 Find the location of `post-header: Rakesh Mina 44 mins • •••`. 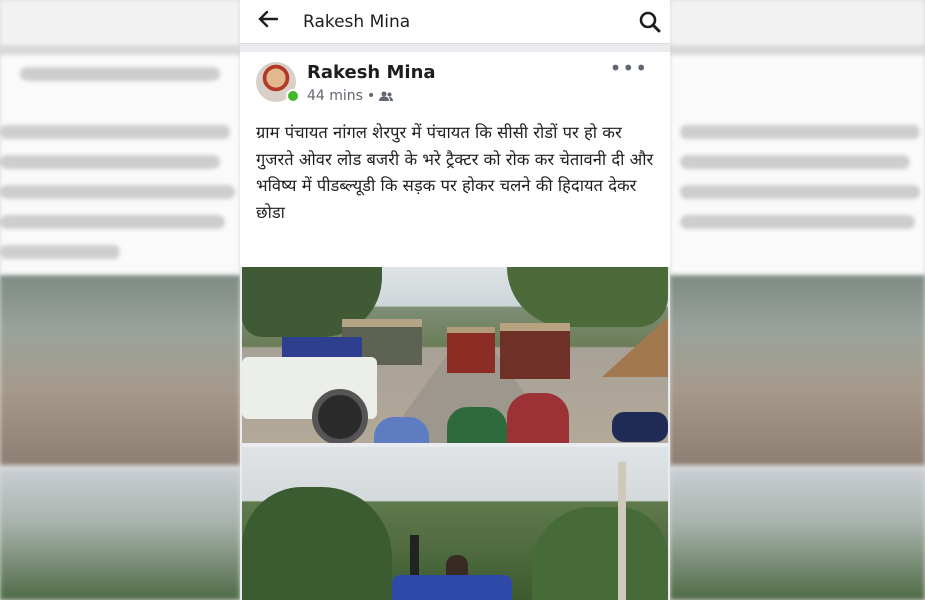

post-header: Rakesh Mina 44 mins • ••• is located at coordinates (455, 82).